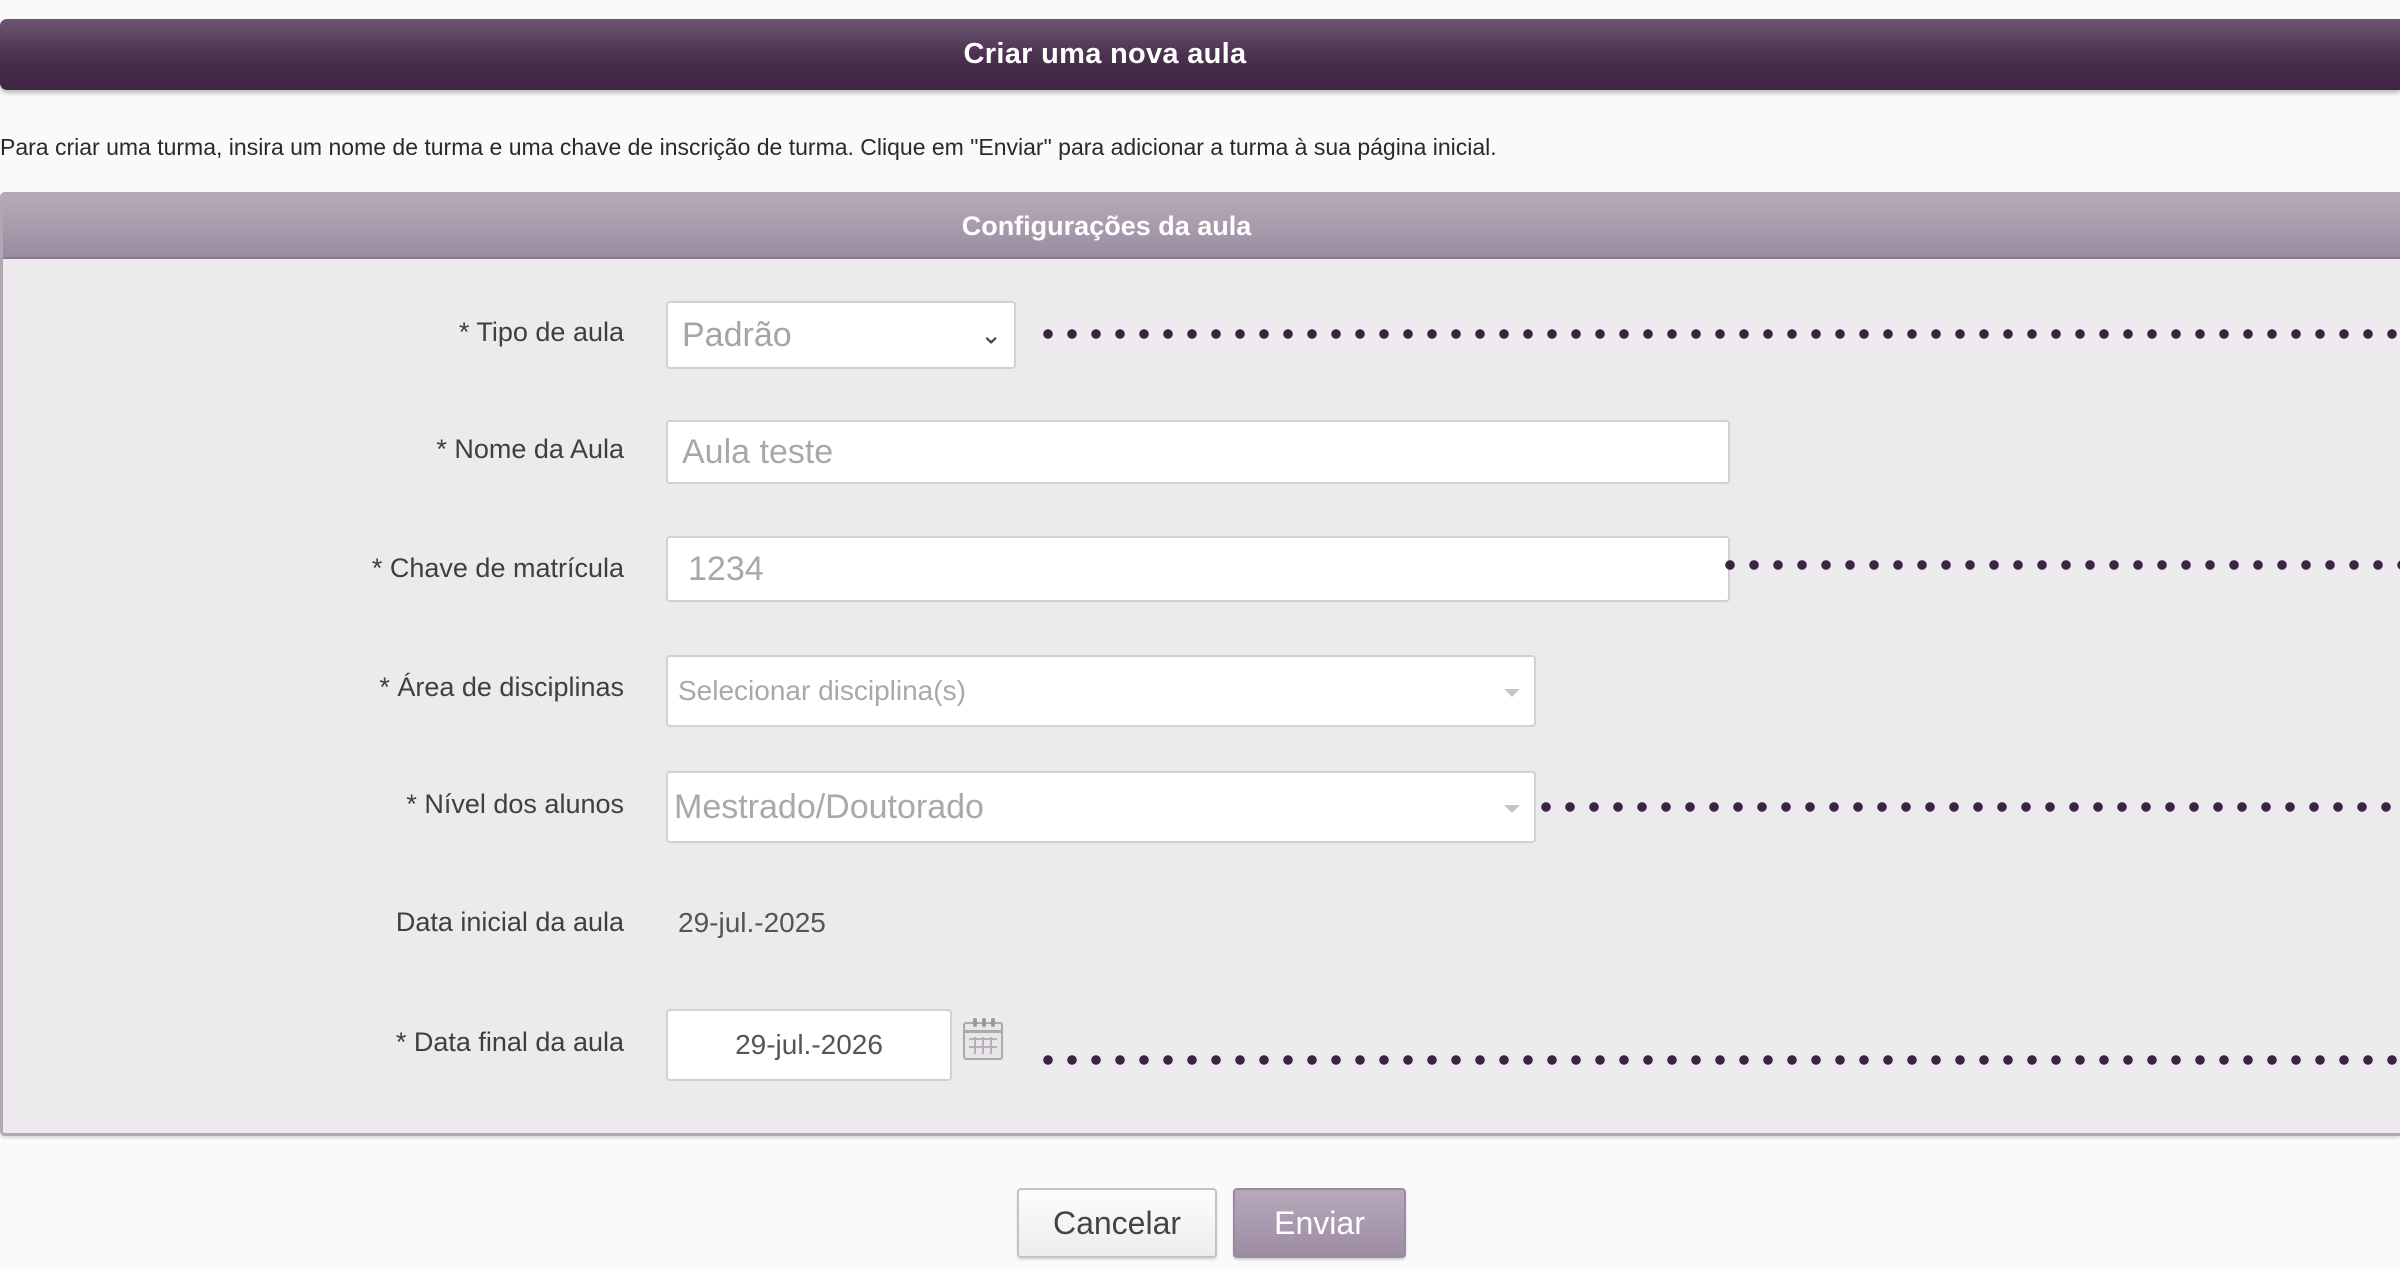 The width and height of the screenshot is (2400, 1269). What do you see at coordinates (509, 1042) in the screenshot?
I see `end-date-label: * Data final da aula` at bounding box center [509, 1042].